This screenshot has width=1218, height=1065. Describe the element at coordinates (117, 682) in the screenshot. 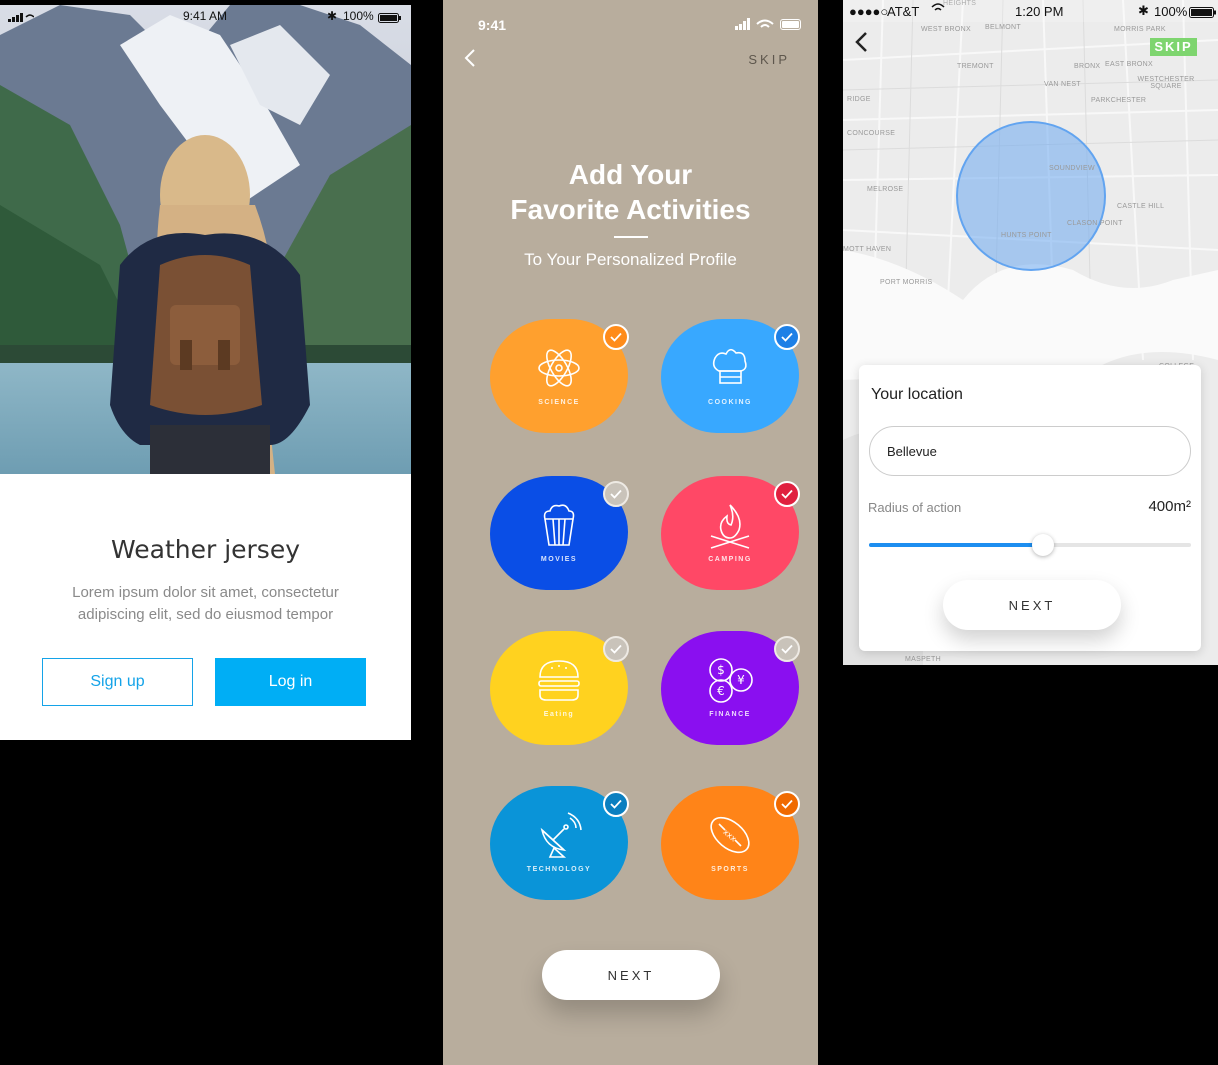

I see `signup-button: Sign up` at that location.